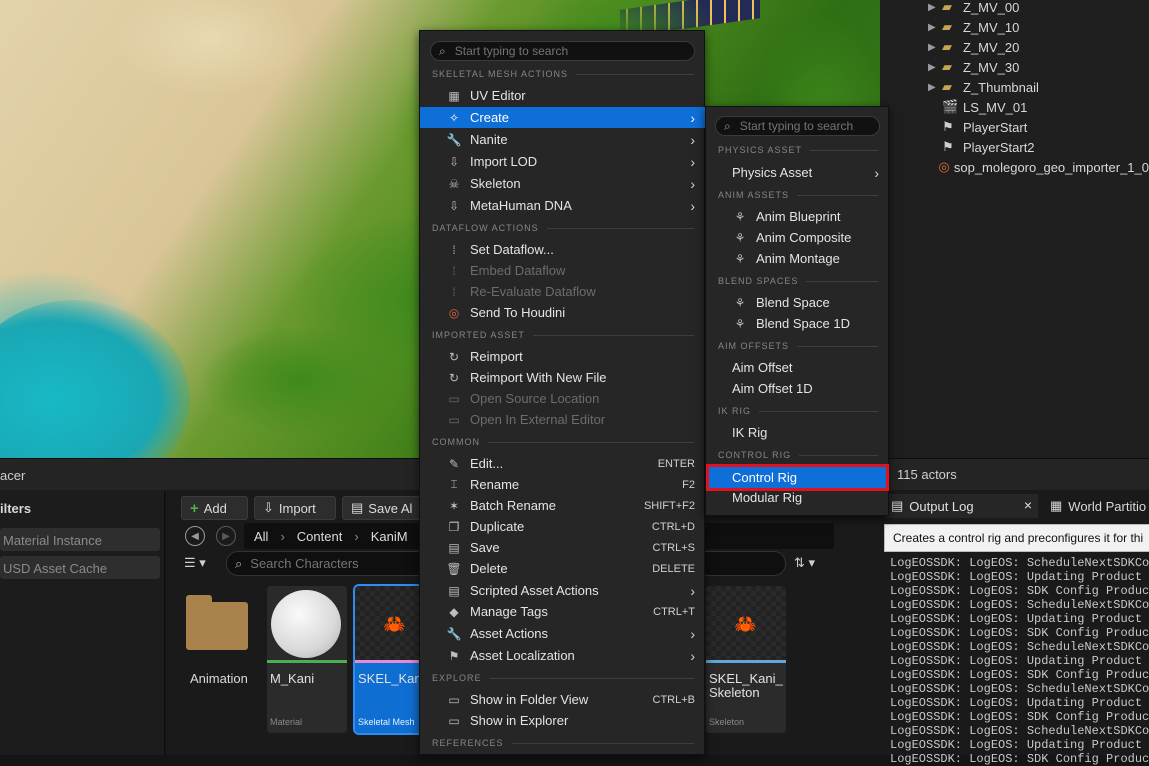 This screenshot has width=1149, height=766. I want to click on asset-type: Skeletal Mesh, so click(386, 722).